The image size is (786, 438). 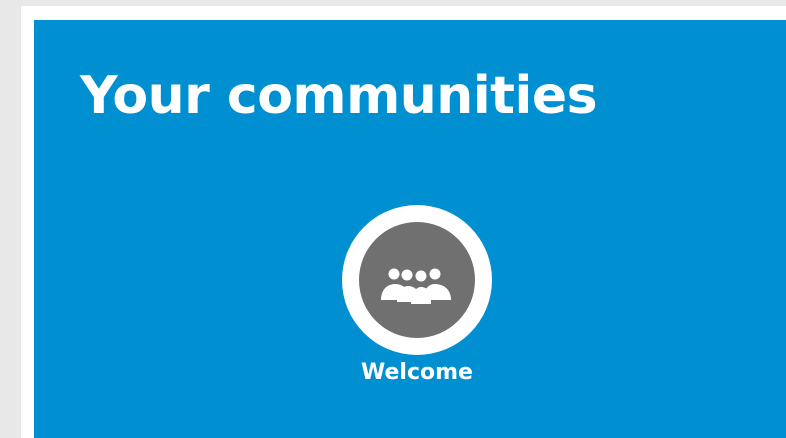 I want to click on community-avatar, so click(x=417, y=280).